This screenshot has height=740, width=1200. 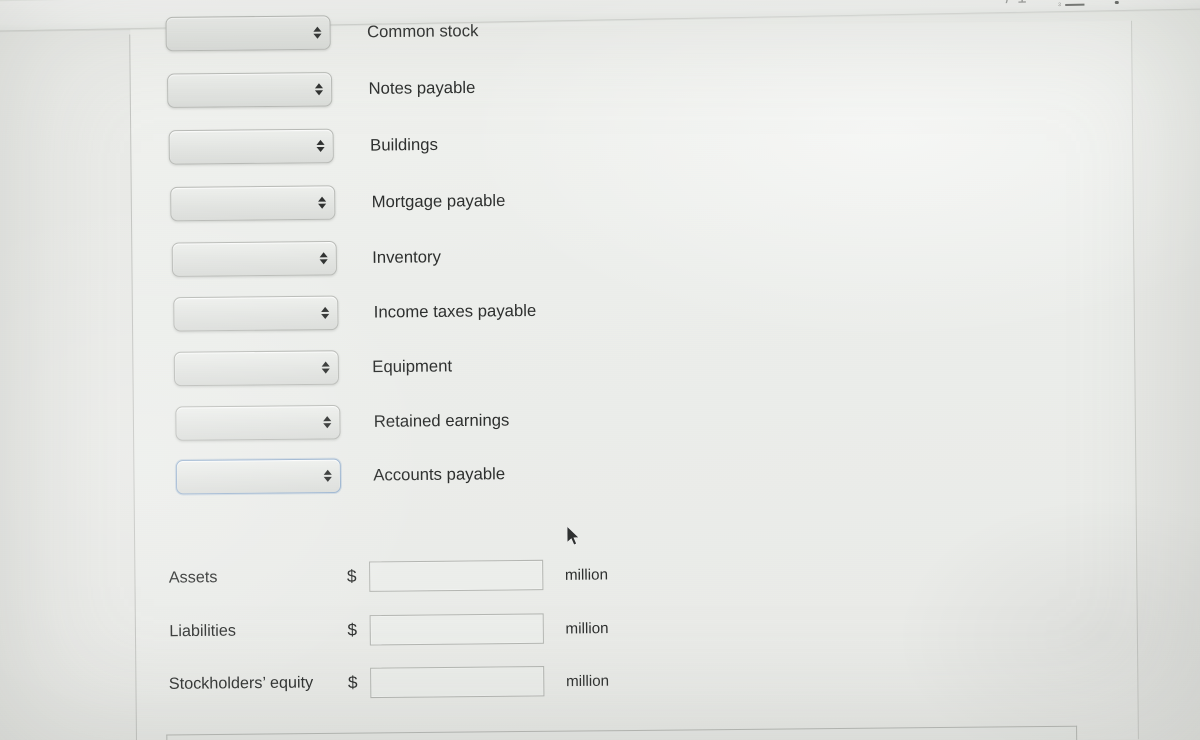 What do you see at coordinates (193, 577) in the screenshot?
I see `total-label-assets: Assets` at bounding box center [193, 577].